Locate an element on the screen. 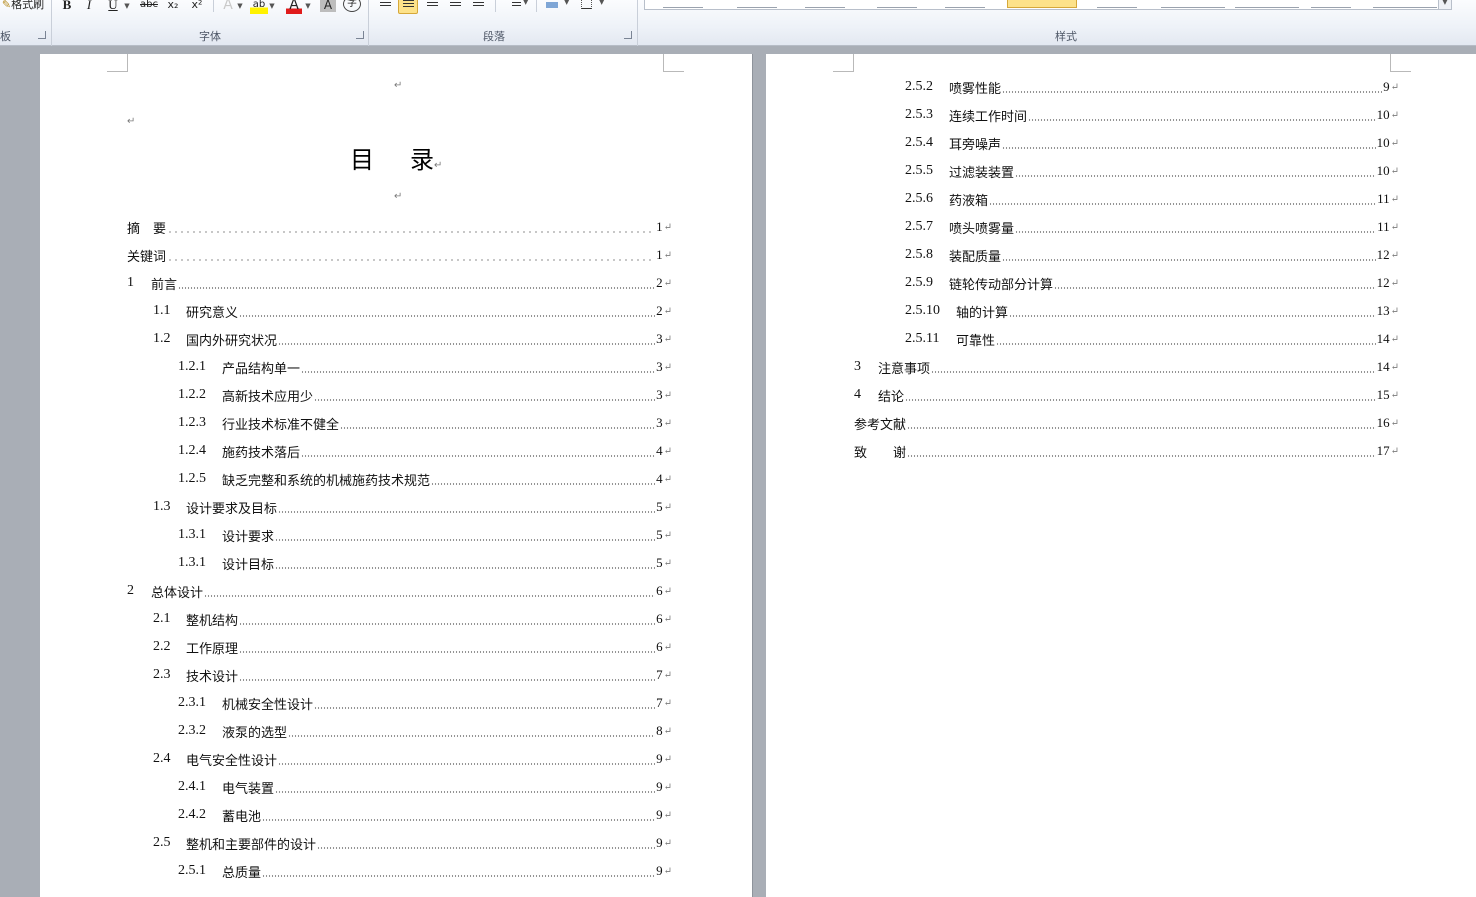 Image resolution: width=1476 pixels, height=897 pixels. toc-entry-title: 轴的计算 is located at coordinates (982, 313).